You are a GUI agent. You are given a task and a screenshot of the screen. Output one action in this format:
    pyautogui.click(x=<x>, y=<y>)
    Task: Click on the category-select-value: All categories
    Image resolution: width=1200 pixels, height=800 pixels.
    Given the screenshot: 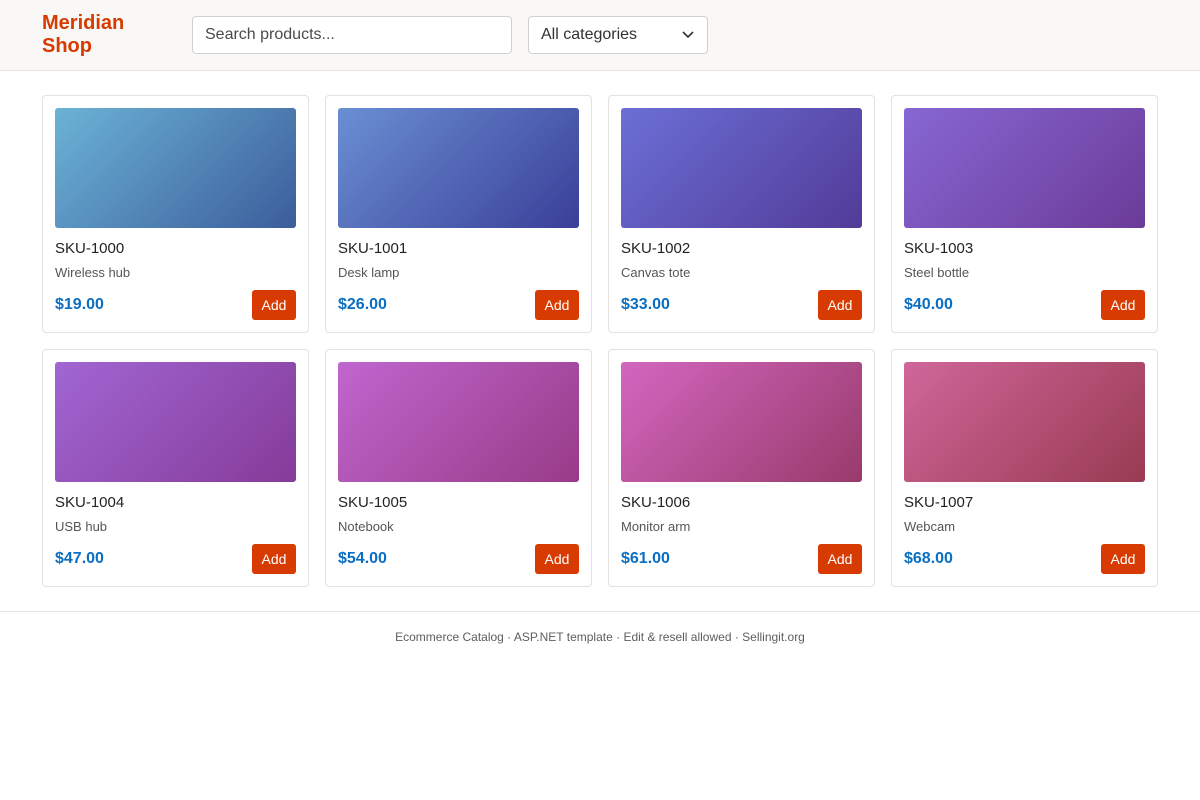 What is the action you would take?
    pyautogui.click(x=589, y=34)
    